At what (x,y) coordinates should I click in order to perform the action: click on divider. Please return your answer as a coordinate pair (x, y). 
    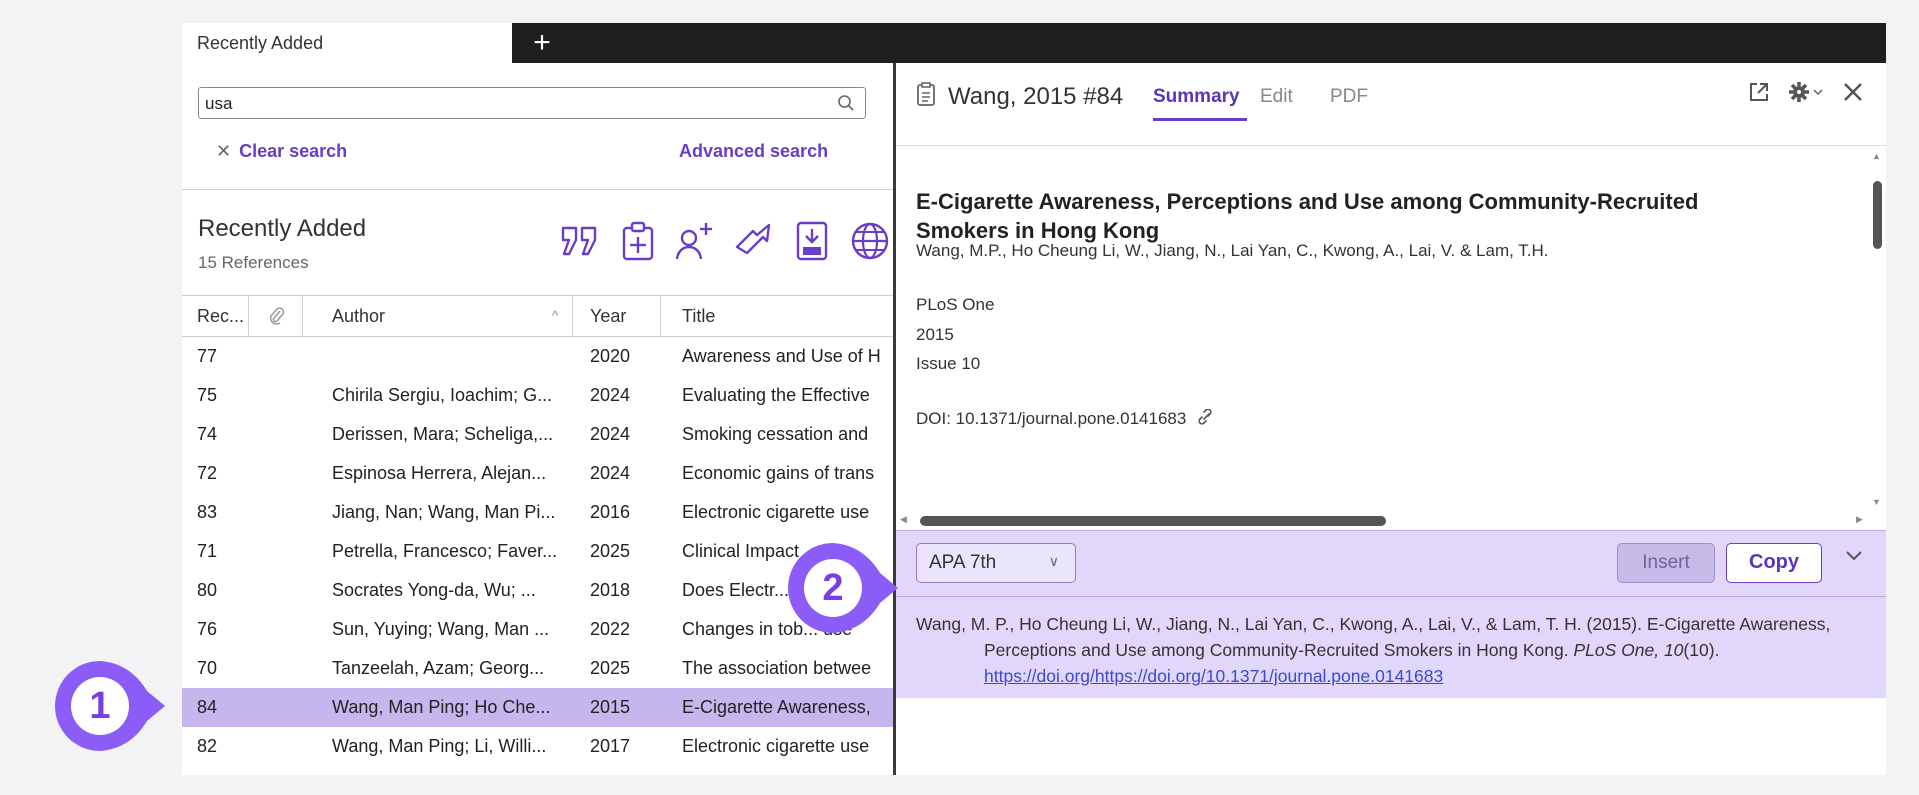
    Looking at the image, I should click on (1391, 145).